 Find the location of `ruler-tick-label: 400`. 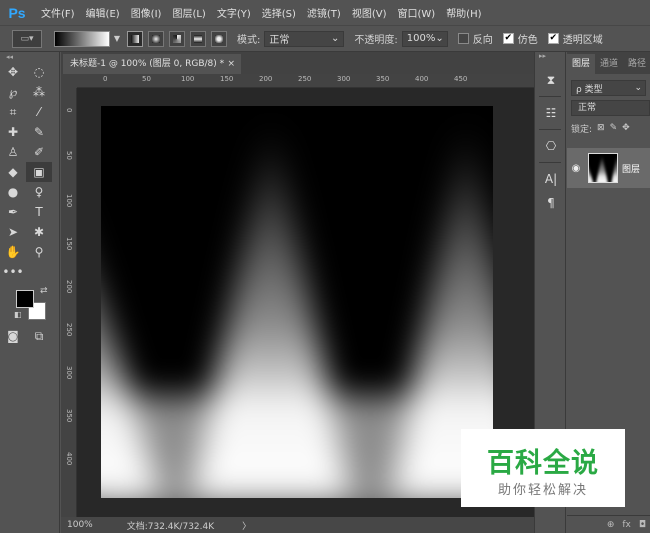

ruler-tick-label: 400 is located at coordinates (69, 459).